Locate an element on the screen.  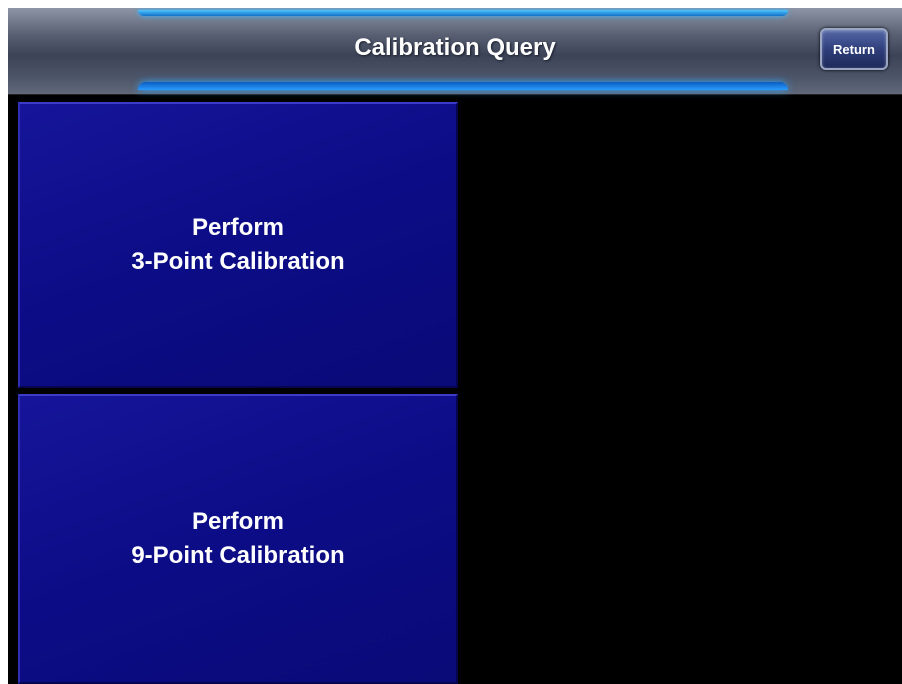
button-label-line2: 3-Point Calibration is located at coordinates (238, 261).